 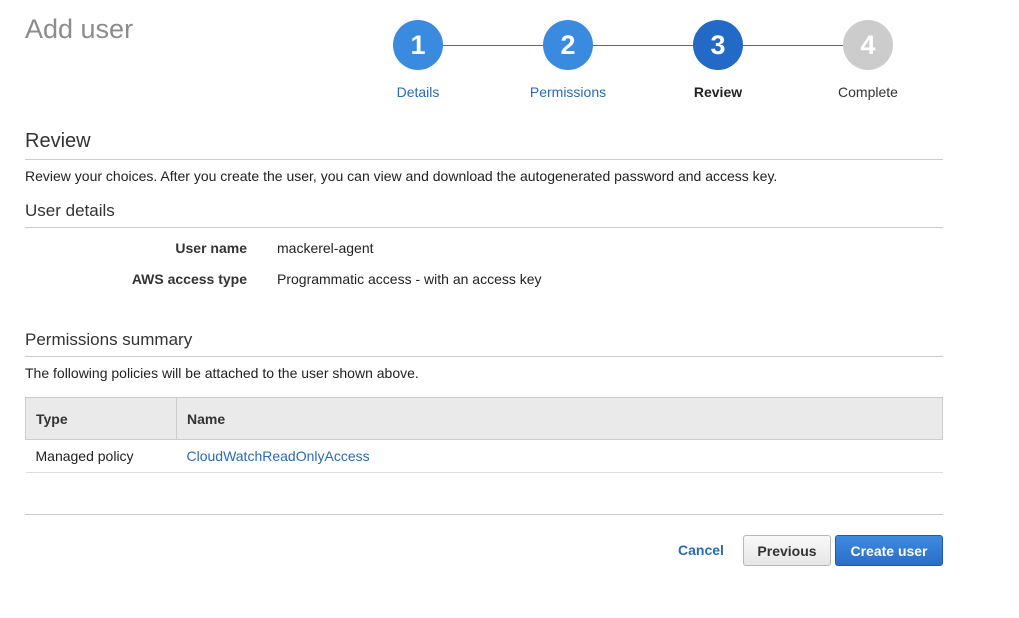 What do you see at coordinates (484, 343) in the screenshot?
I see `permissions-summary-heading: Permissions summary` at bounding box center [484, 343].